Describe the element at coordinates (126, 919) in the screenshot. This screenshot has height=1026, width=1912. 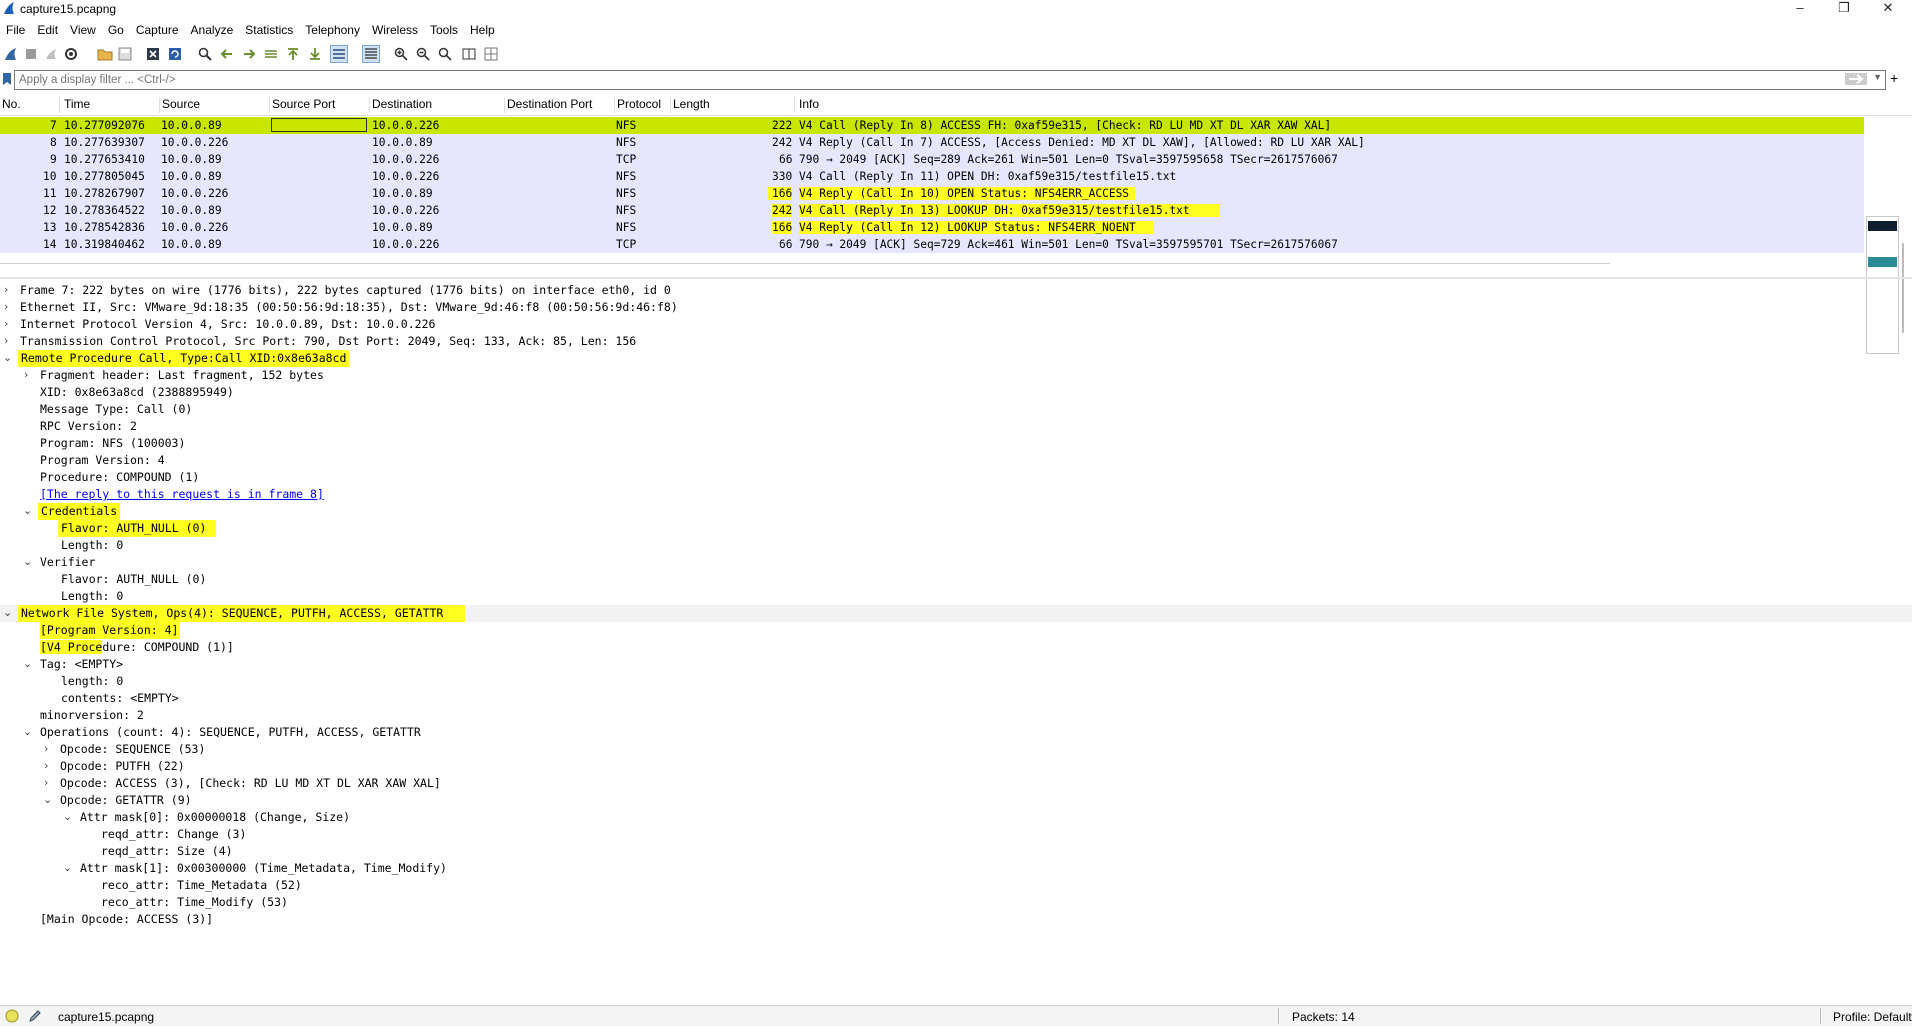
I see `tree-main-opcode: [Main Opcode: ACCESS (3)]` at that location.